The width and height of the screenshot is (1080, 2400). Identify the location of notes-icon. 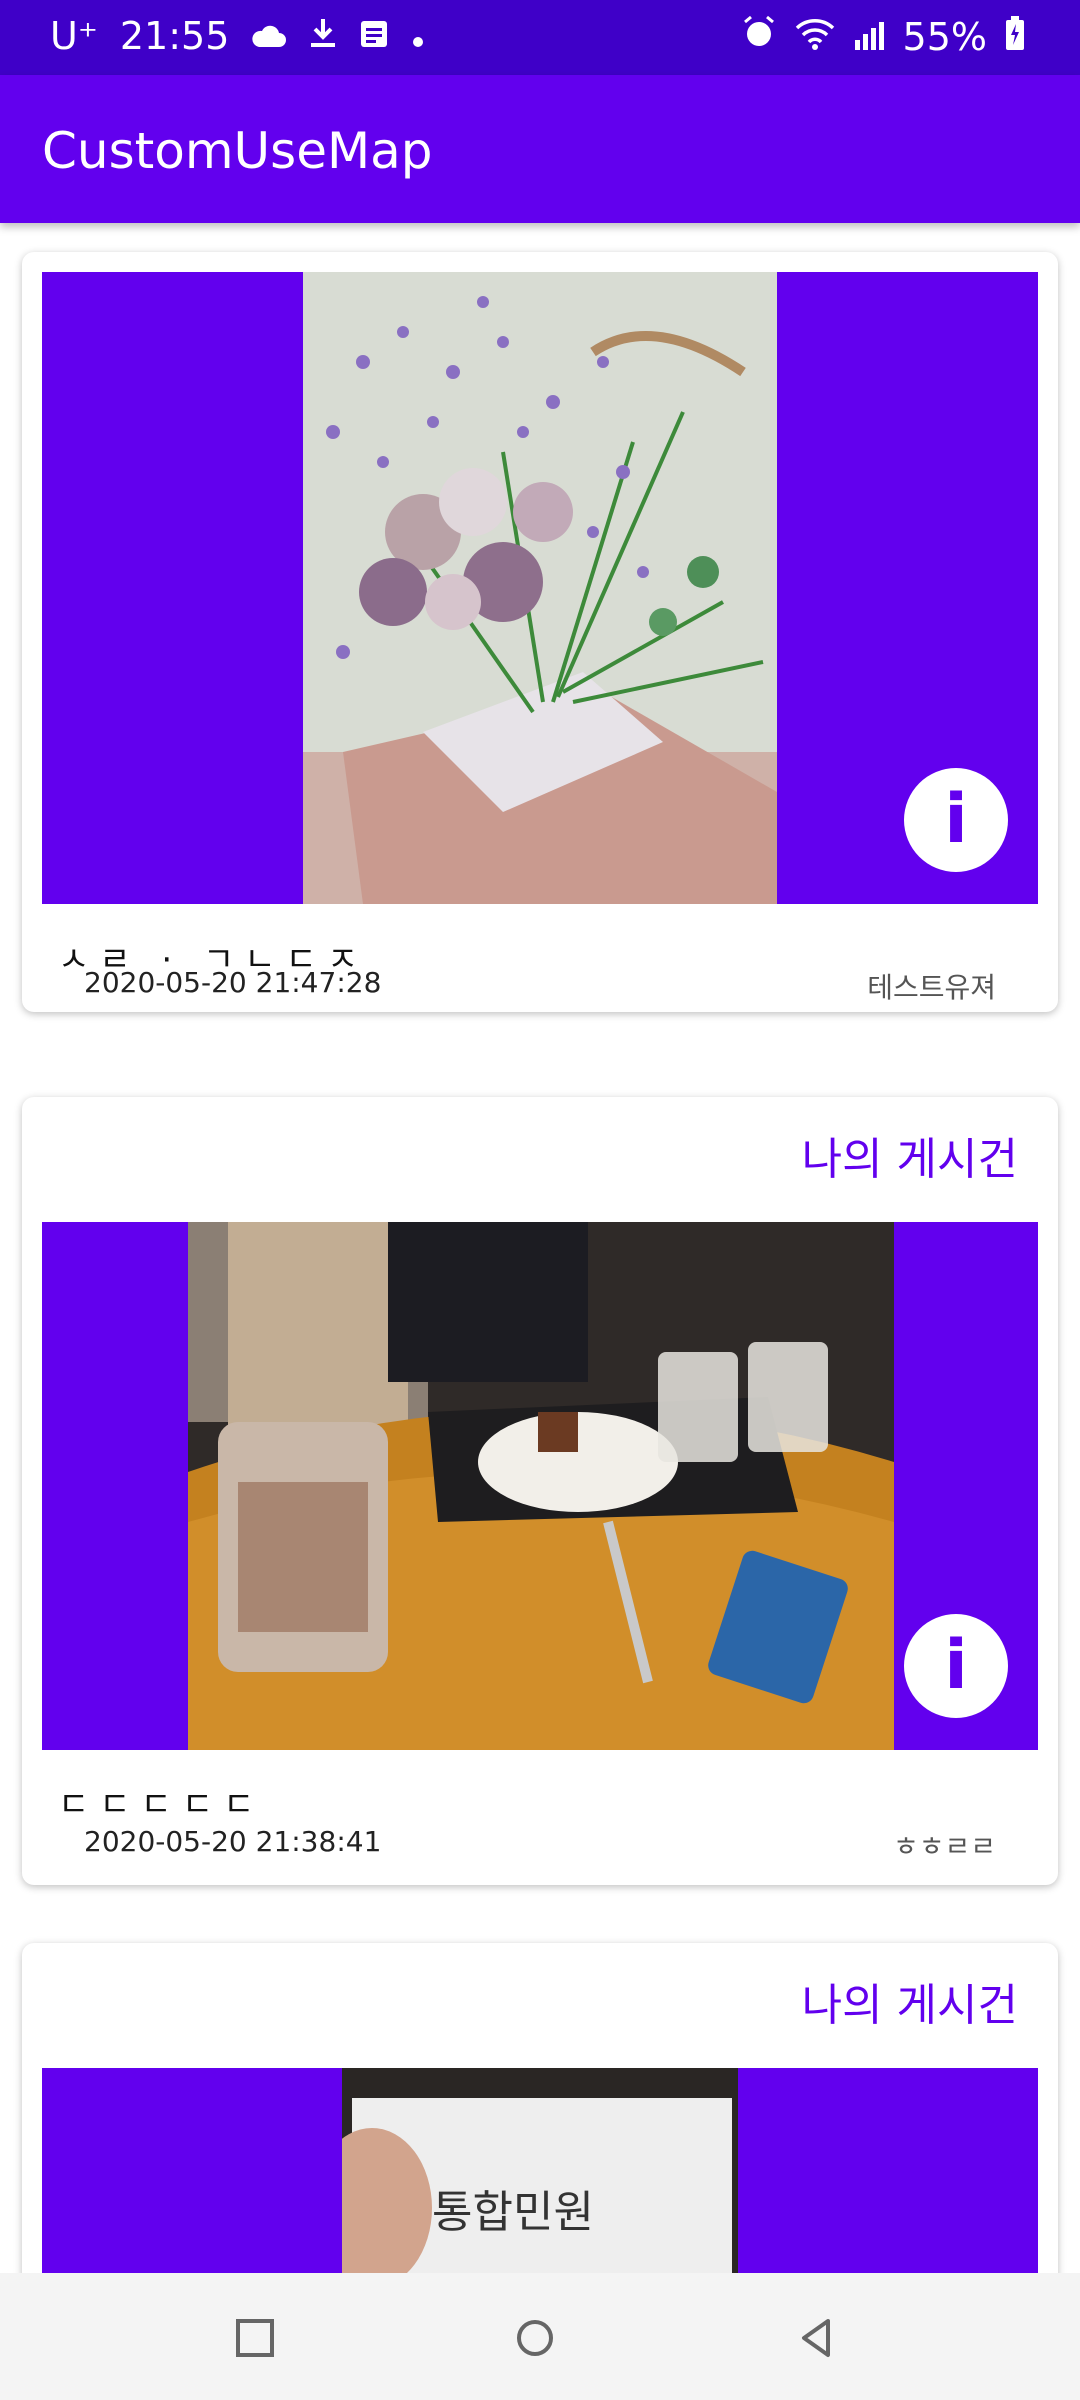
(374, 36).